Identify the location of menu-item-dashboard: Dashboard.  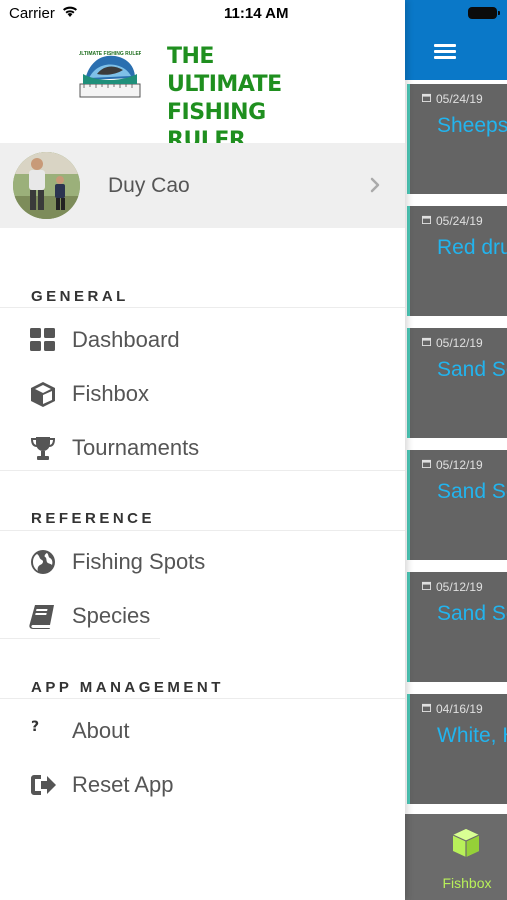
(202, 340).